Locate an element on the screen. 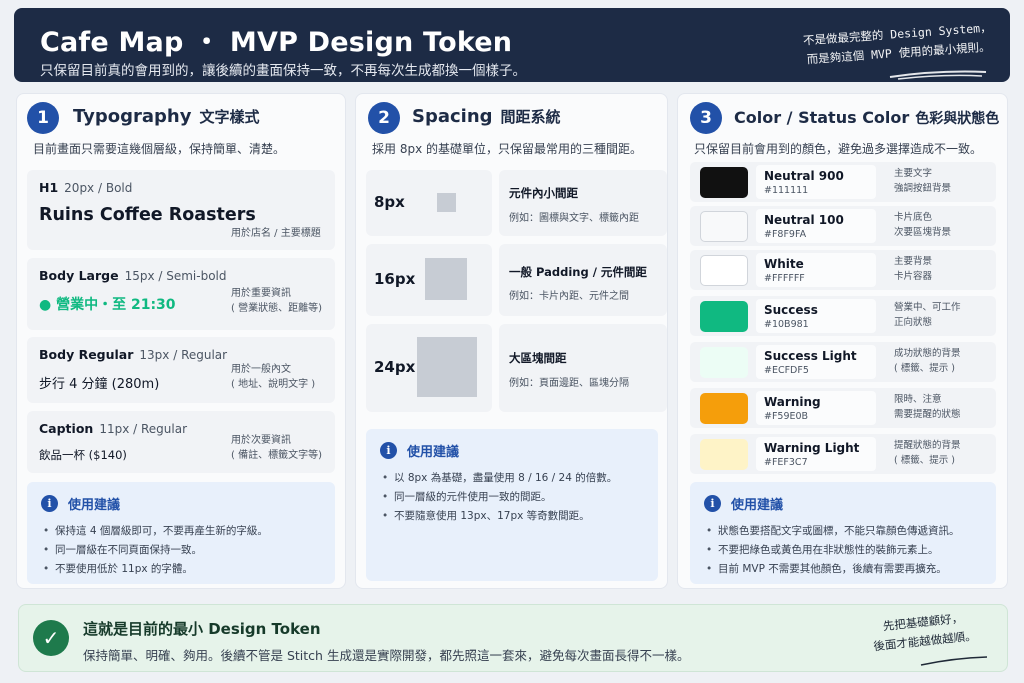 This screenshot has width=1024, height=683. section-title-en: Typography is located at coordinates (132, 116).